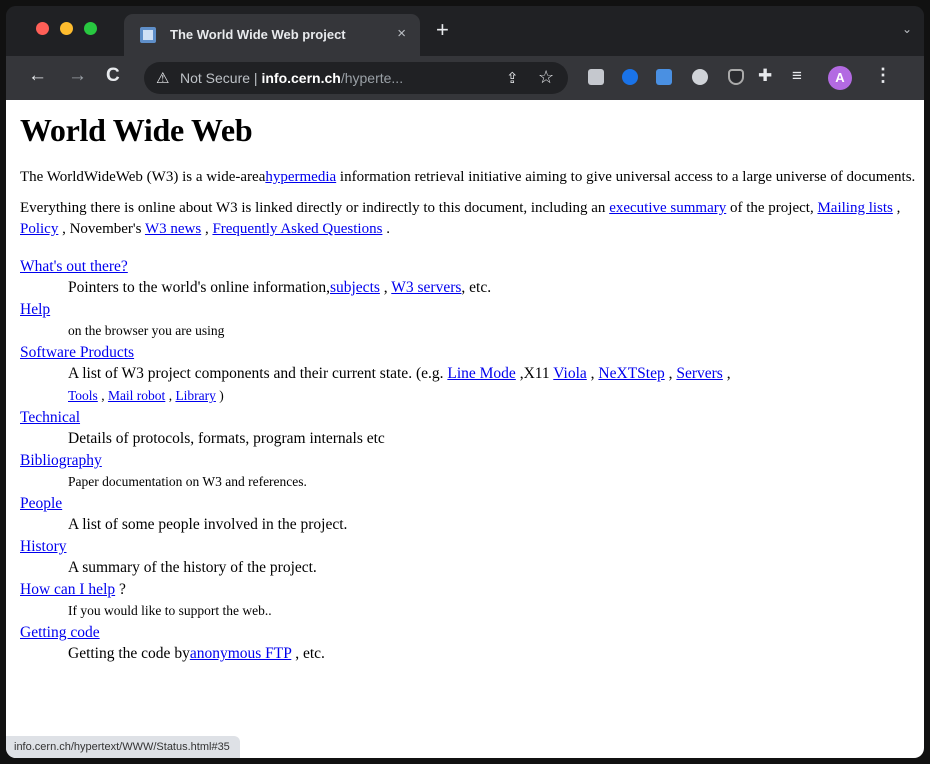 The image size is (930, 764). What do you see at coordinates (37, 76) in the screenshot?
I see `back-arrow-icon: ←` at bounding box center [37, 76].